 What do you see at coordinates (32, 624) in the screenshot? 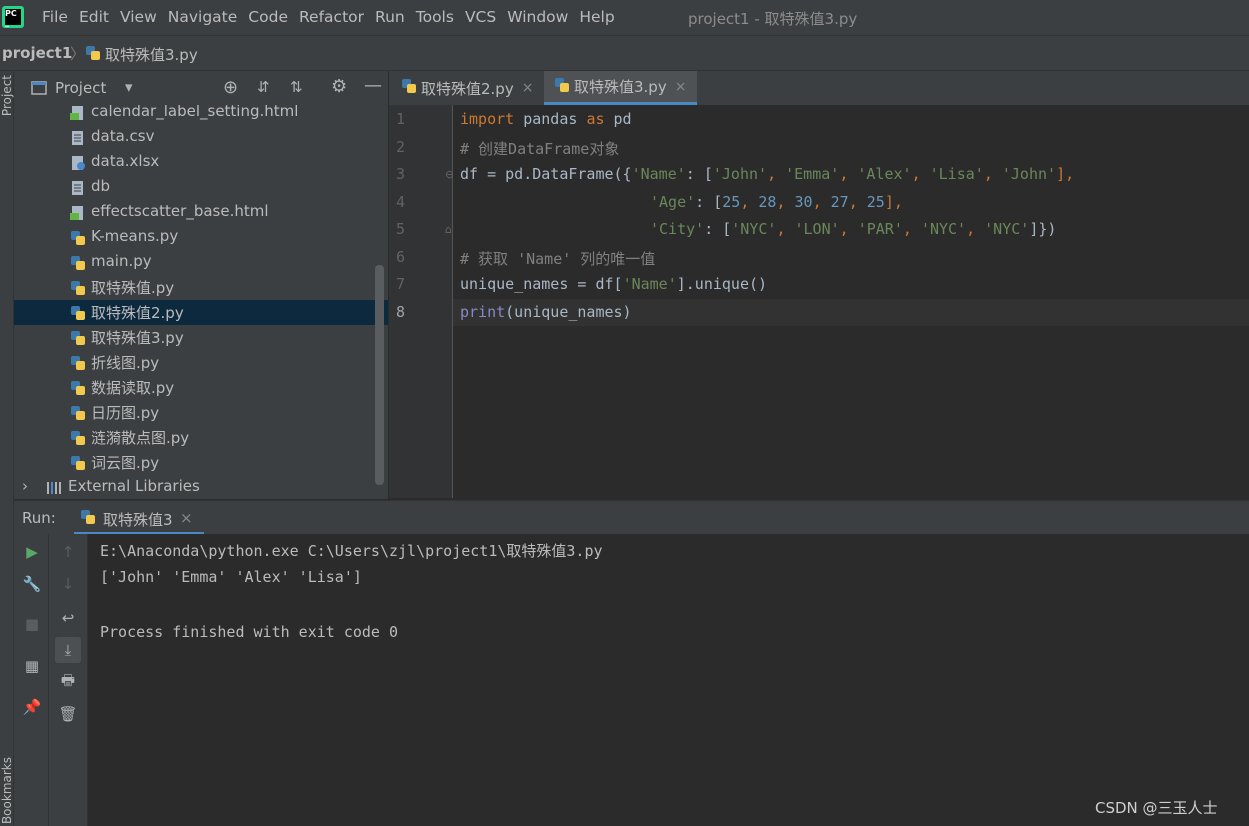
I see `stop-icon: ■` at bounding box center [32, 624].